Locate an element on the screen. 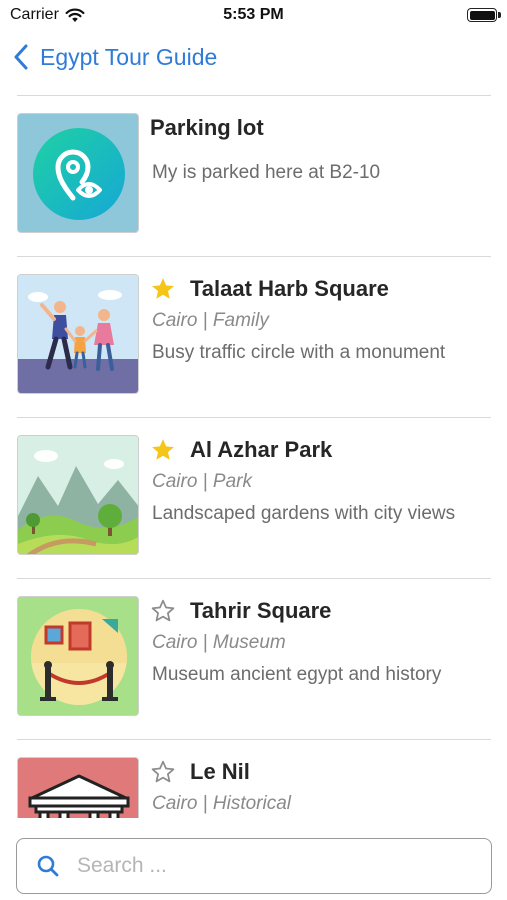 The image size is (507, 900). search-icon is located at coordinates (48, 866).